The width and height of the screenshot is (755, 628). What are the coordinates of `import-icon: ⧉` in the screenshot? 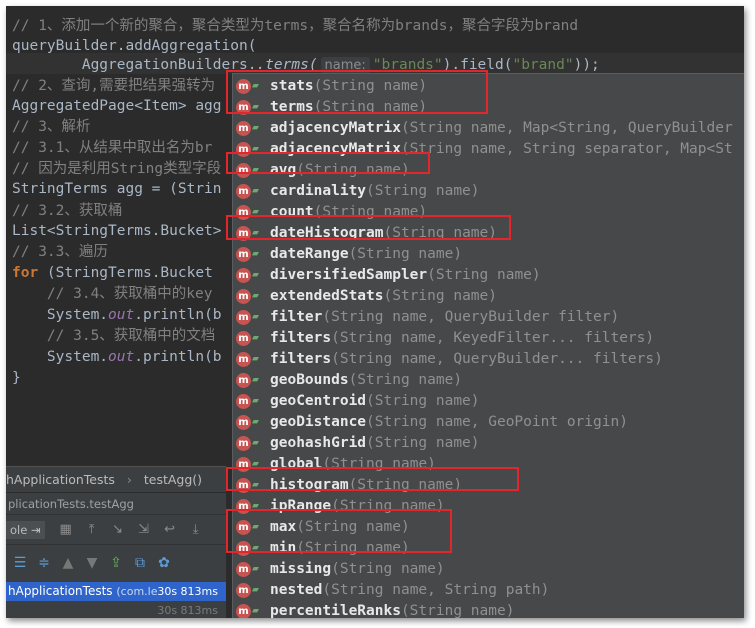 It's located at (140, 563).